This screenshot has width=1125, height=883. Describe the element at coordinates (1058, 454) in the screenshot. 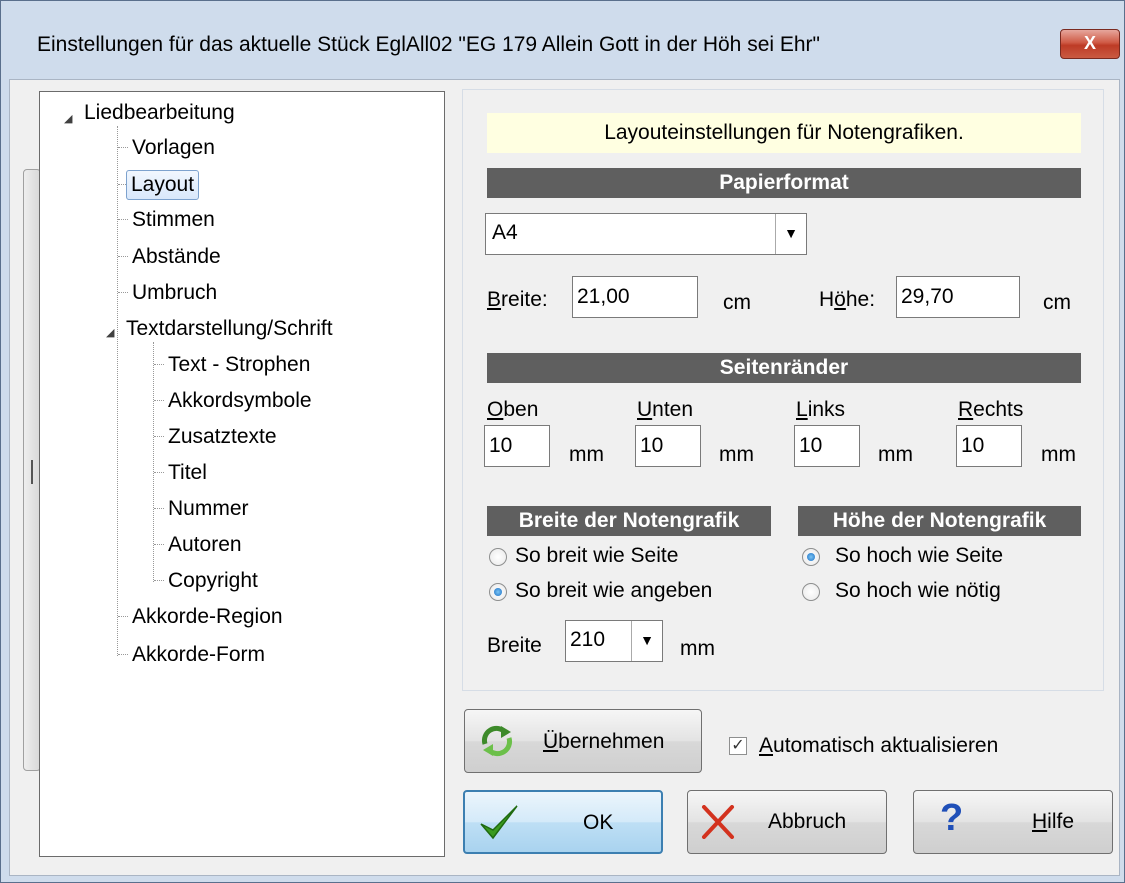

I see `rechts-unit: mm` at that location.